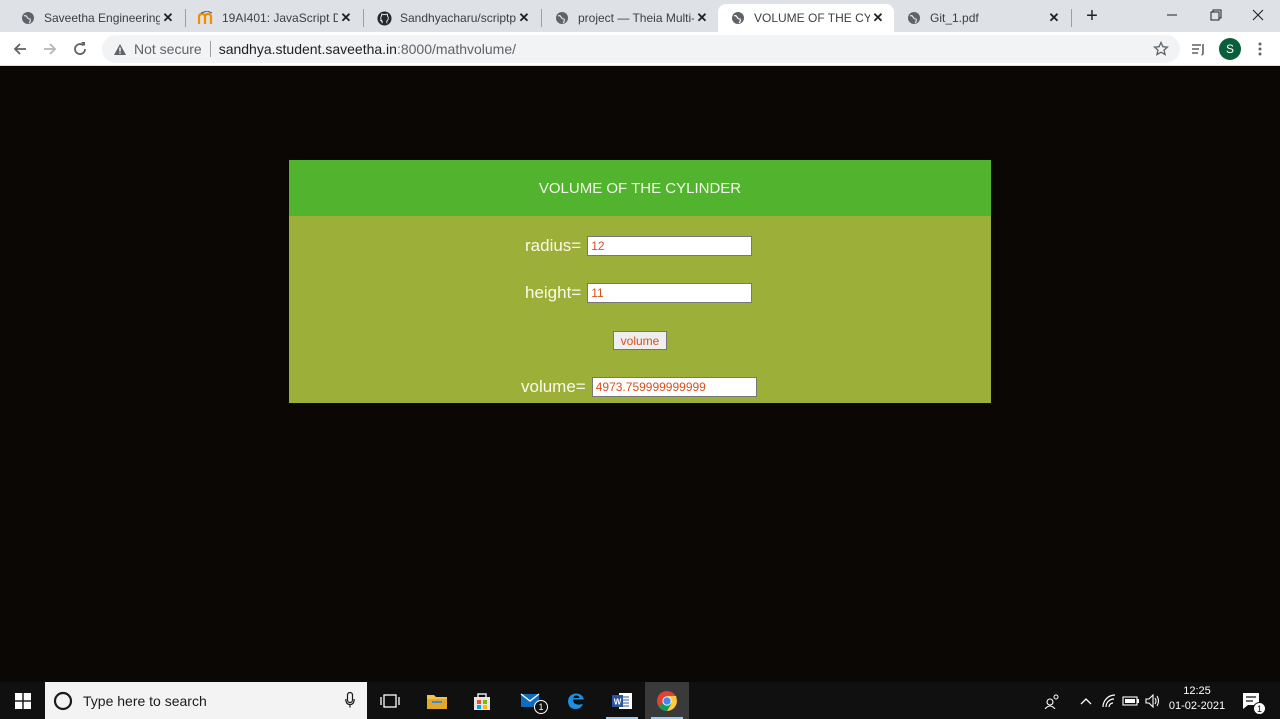  I want to click on task-view-button, so click(390, 700).